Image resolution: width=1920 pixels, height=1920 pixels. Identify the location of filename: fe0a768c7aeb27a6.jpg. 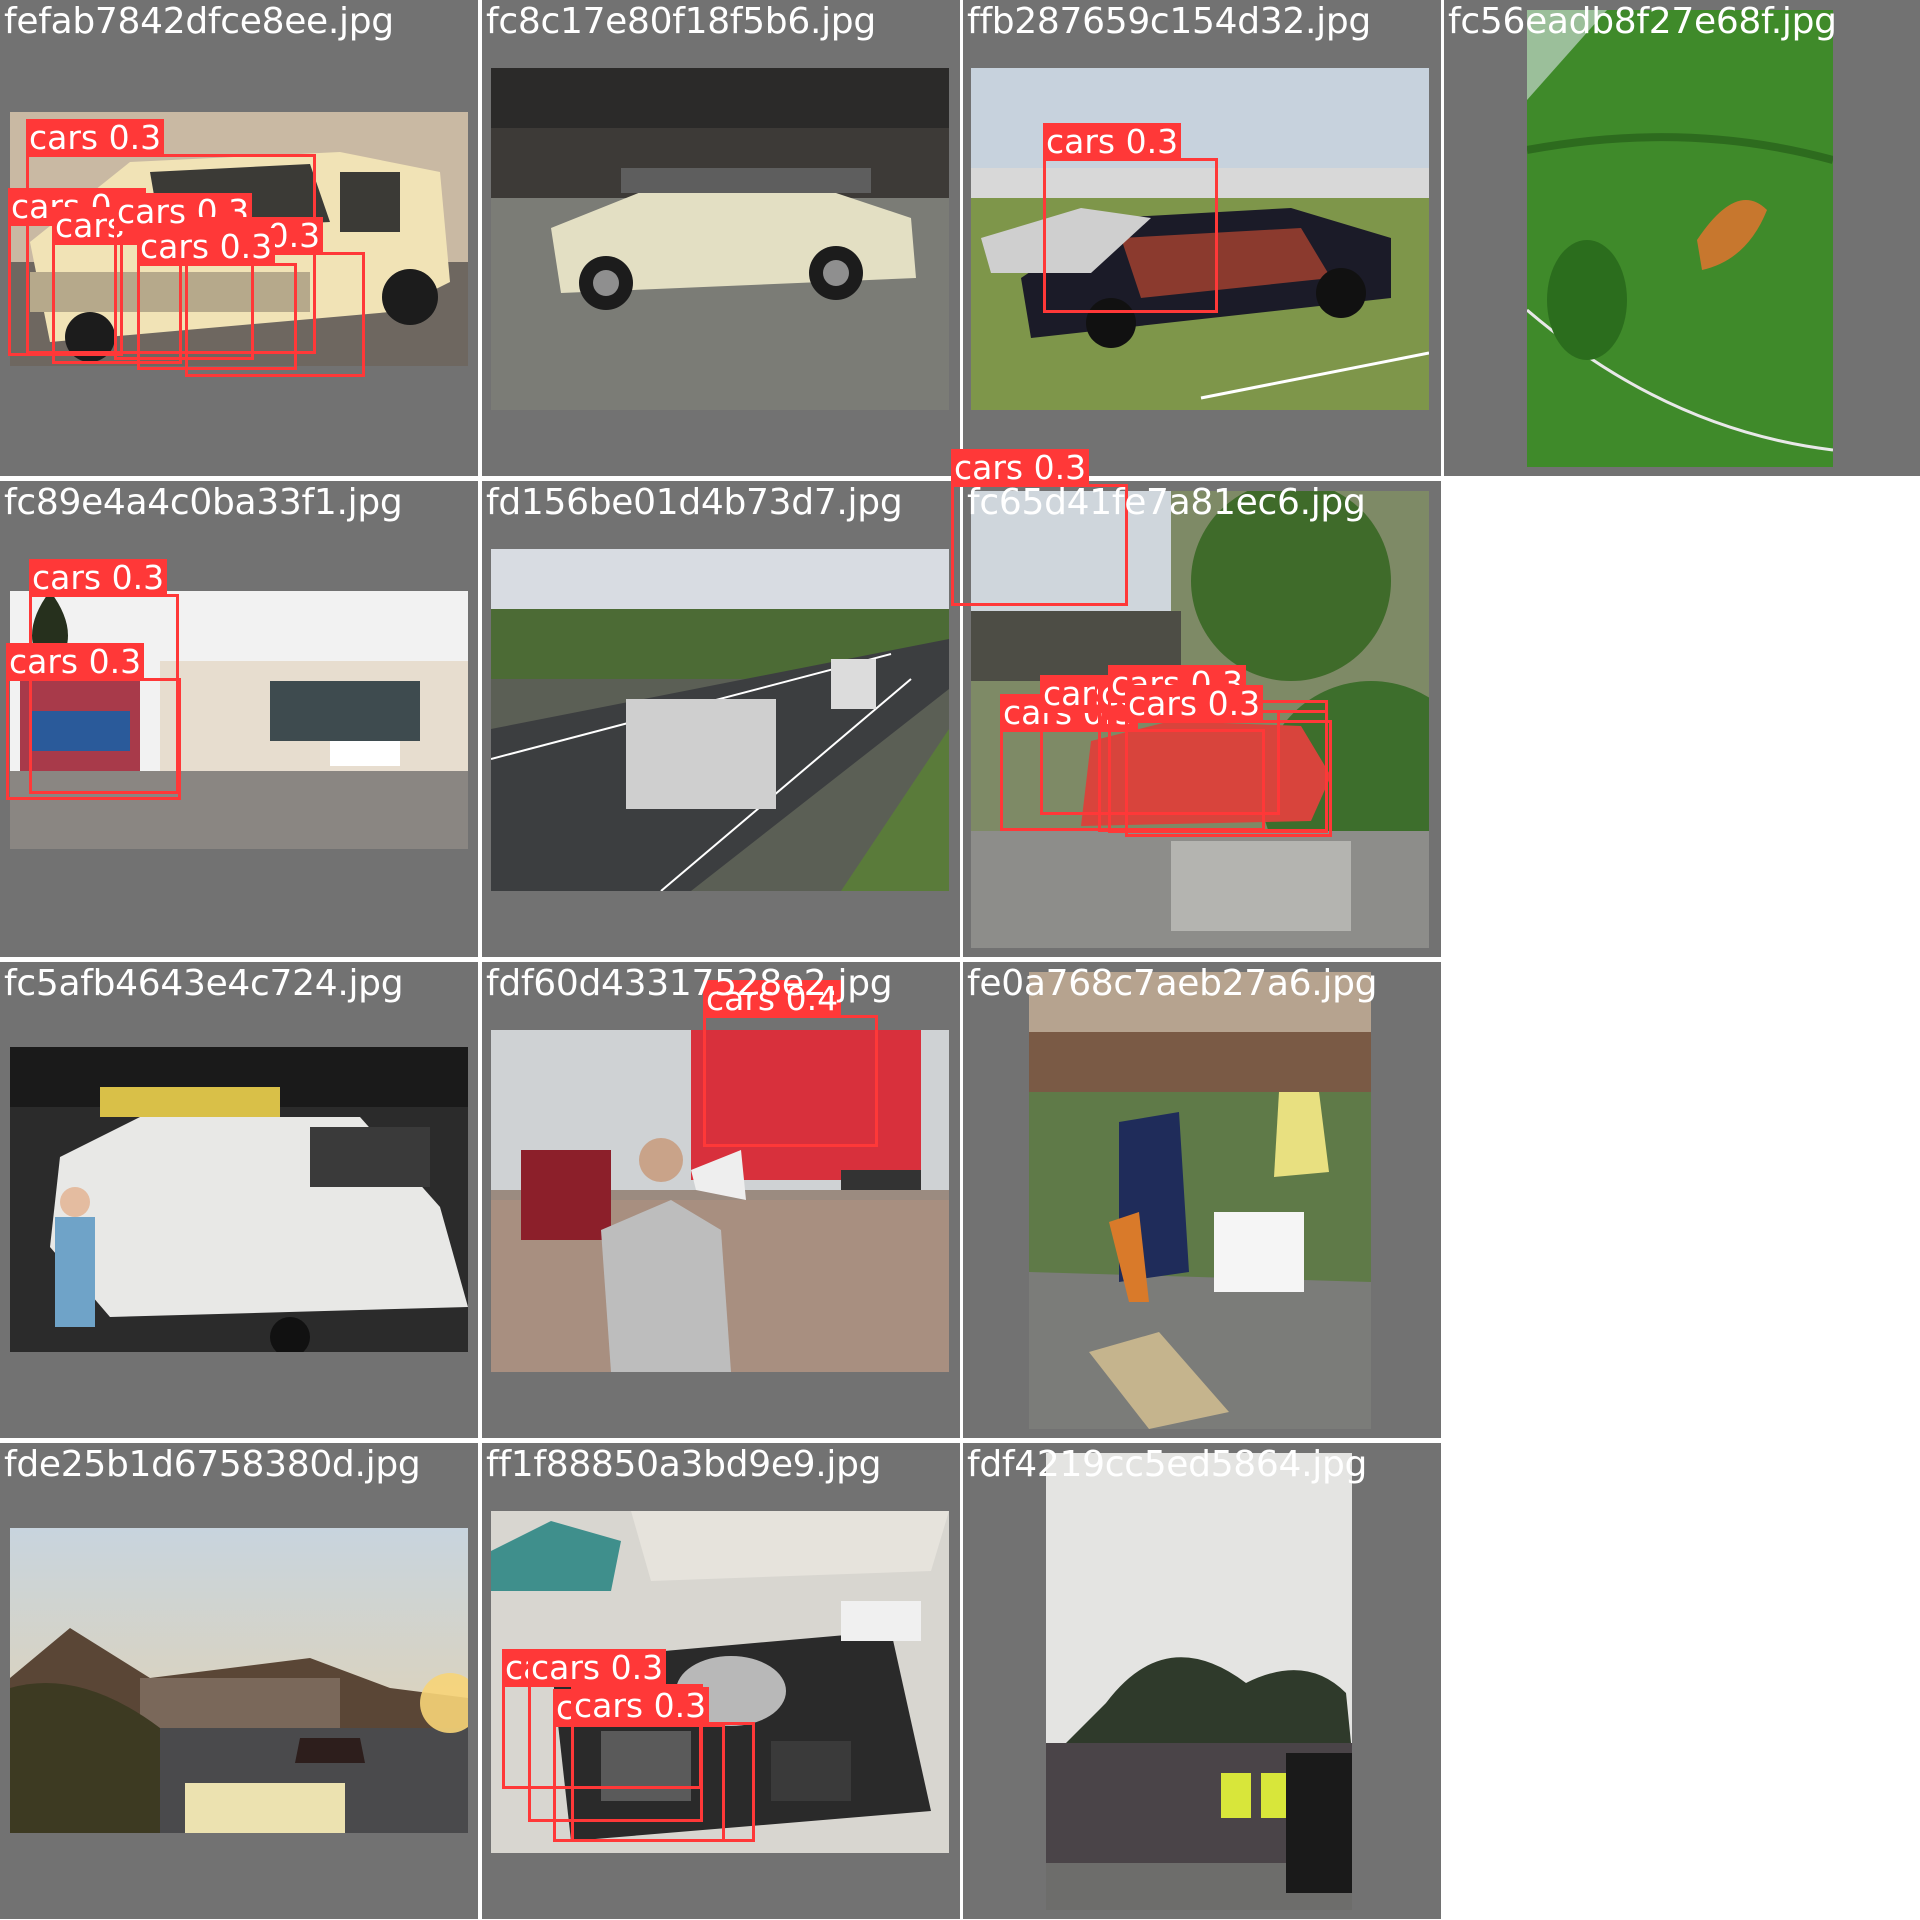
(1172, 983).